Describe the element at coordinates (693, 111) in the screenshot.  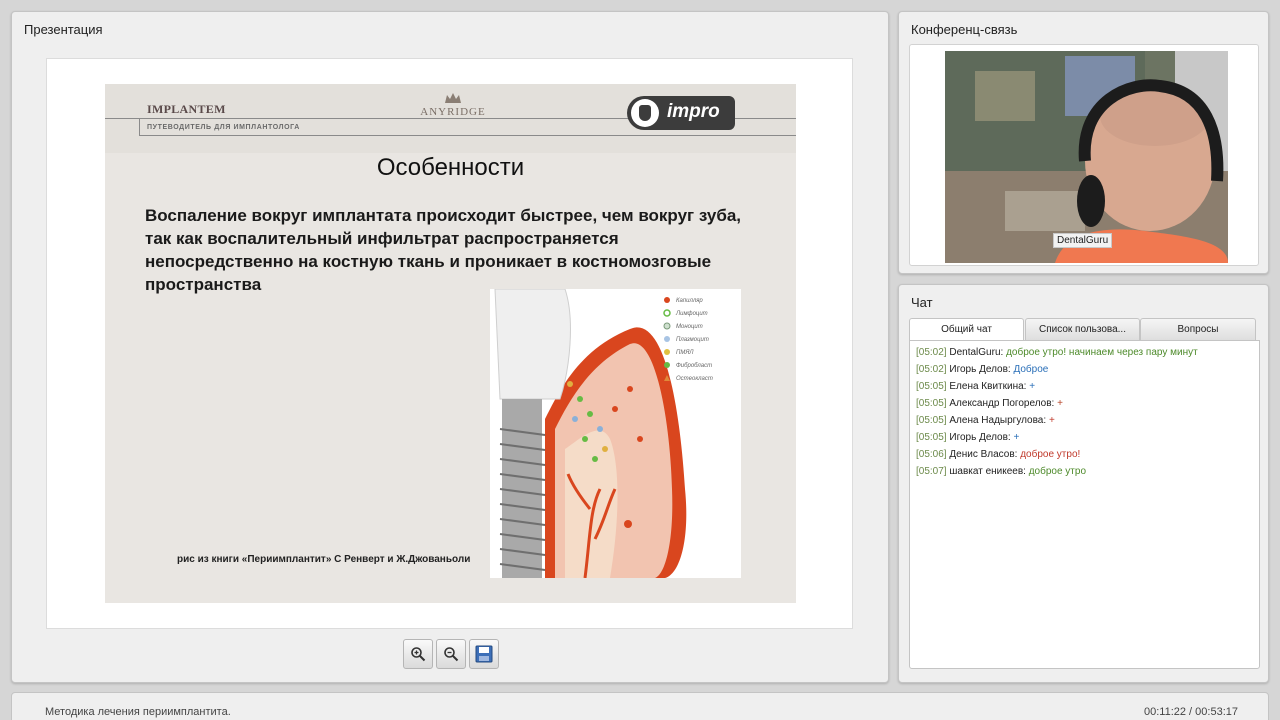
I see `impro-logo-text: impro` at that location.